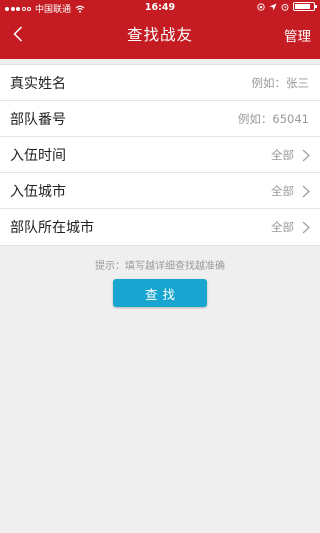 This screenshot has height=533, width=320. What do you see at coordinates (261, 6) in the screenshot?
I see `orientation-lock-icon` at bounding box center [261, 6].